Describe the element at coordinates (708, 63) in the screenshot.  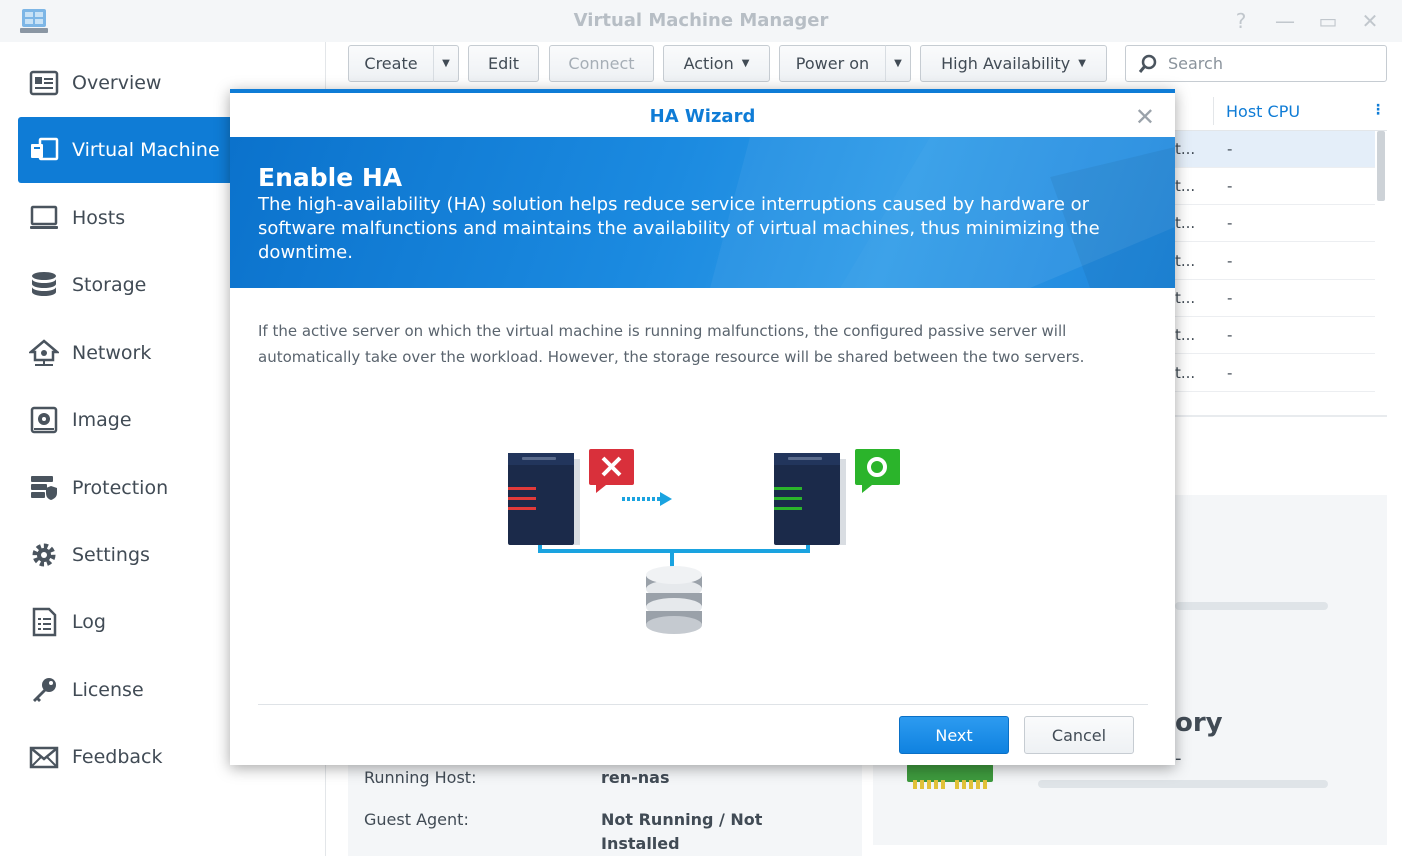
I see `action-label: Action` at that location.